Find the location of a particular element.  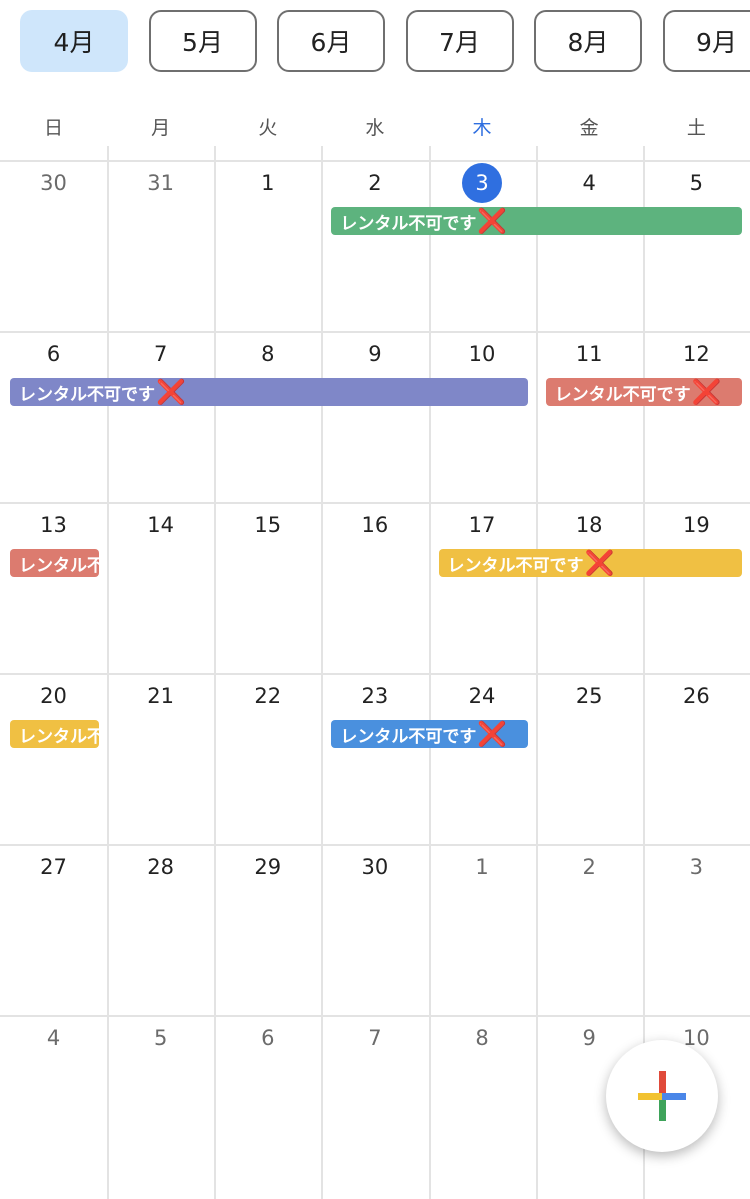

day-number: 20 is located at coordinates (53, 696).